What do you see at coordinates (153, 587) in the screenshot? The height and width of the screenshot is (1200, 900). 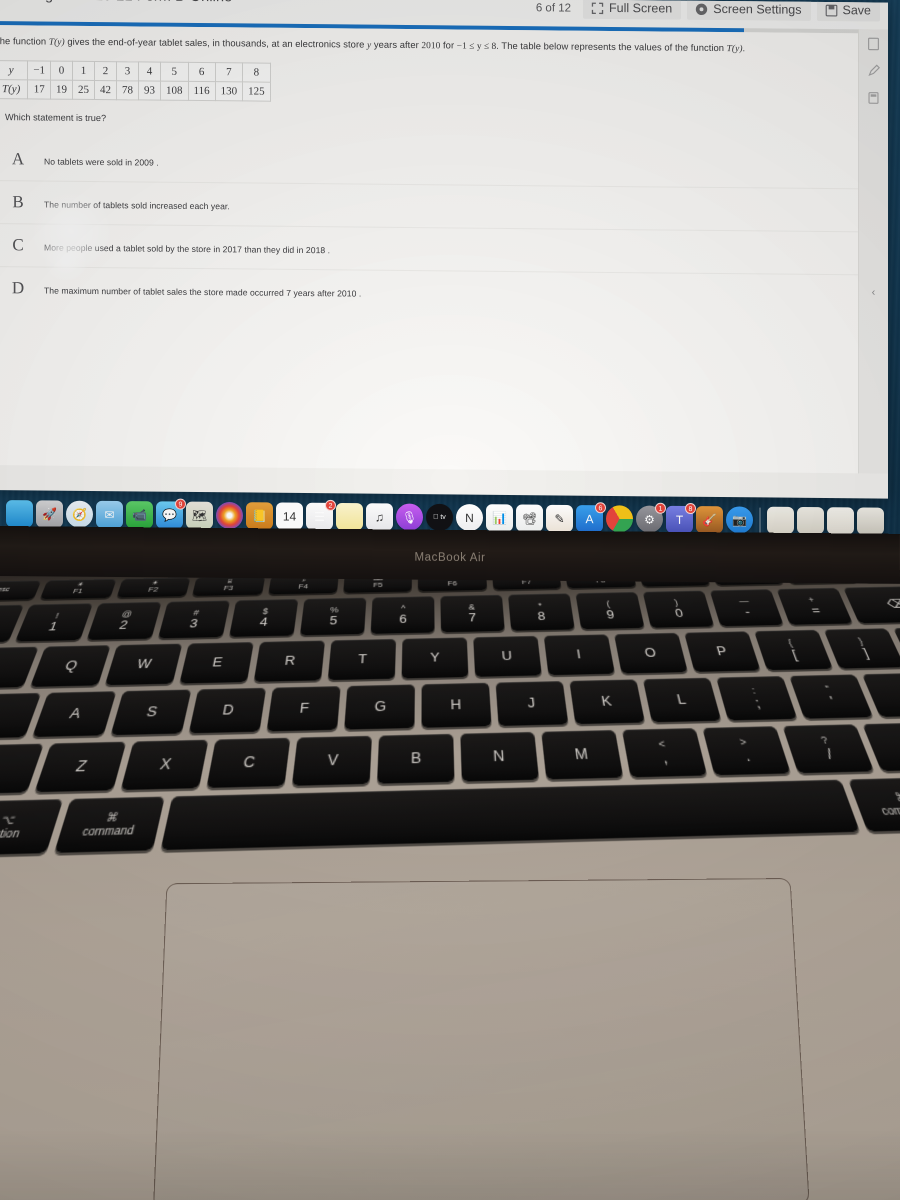 I see `key-f2: ☀ F2` at bounding box center [153, 587].